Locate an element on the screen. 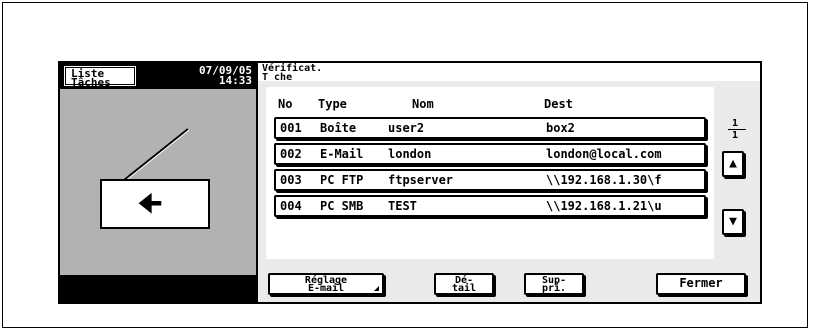  footer-bar: Réglage E-mail Dé- tail Sup- pri. Fermer is located at coordinates (509, 284).